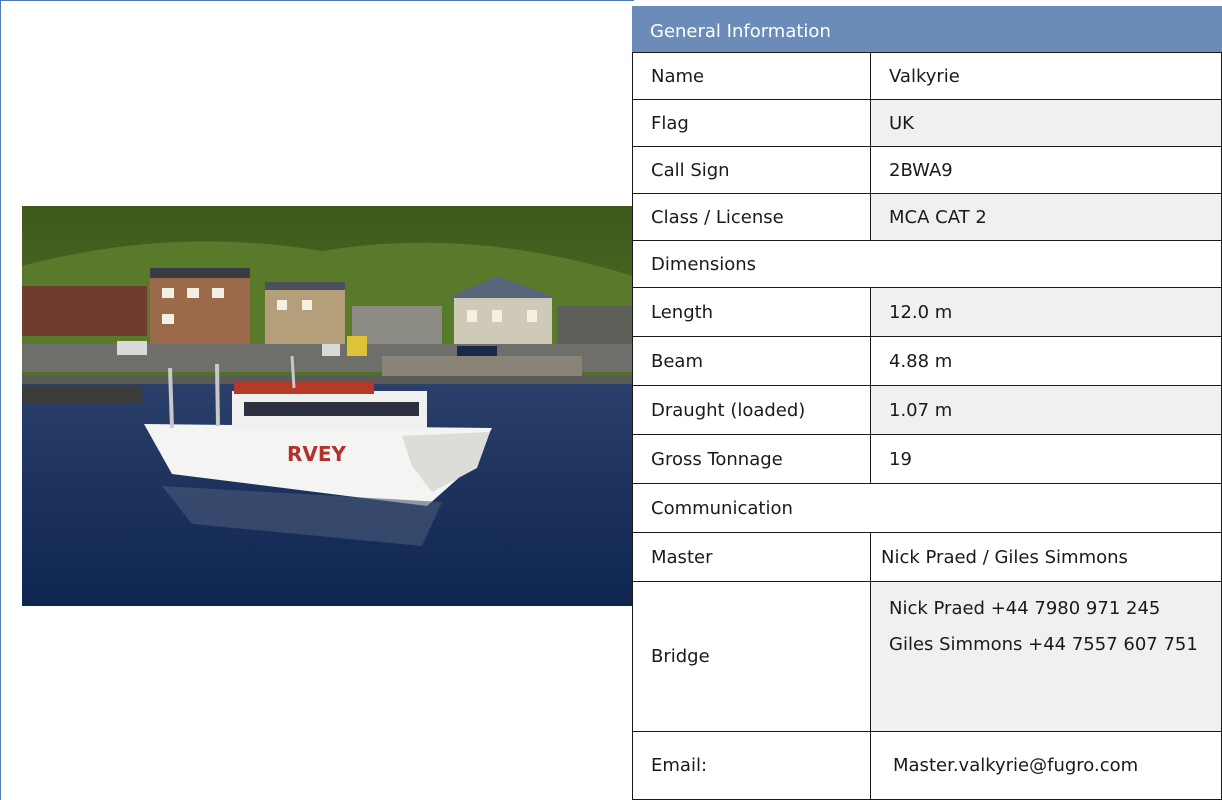 The image size is (1222, 800). I want to click on value-draught: 1.07 m, so click(1046, 410).